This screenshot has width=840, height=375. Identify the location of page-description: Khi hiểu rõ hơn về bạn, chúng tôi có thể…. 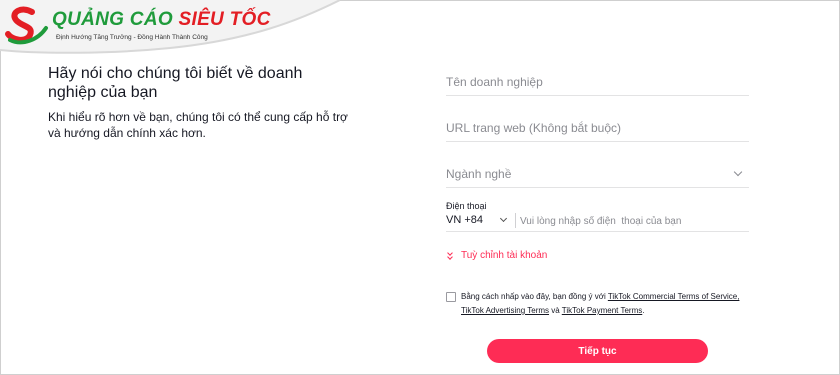
(198, 125).